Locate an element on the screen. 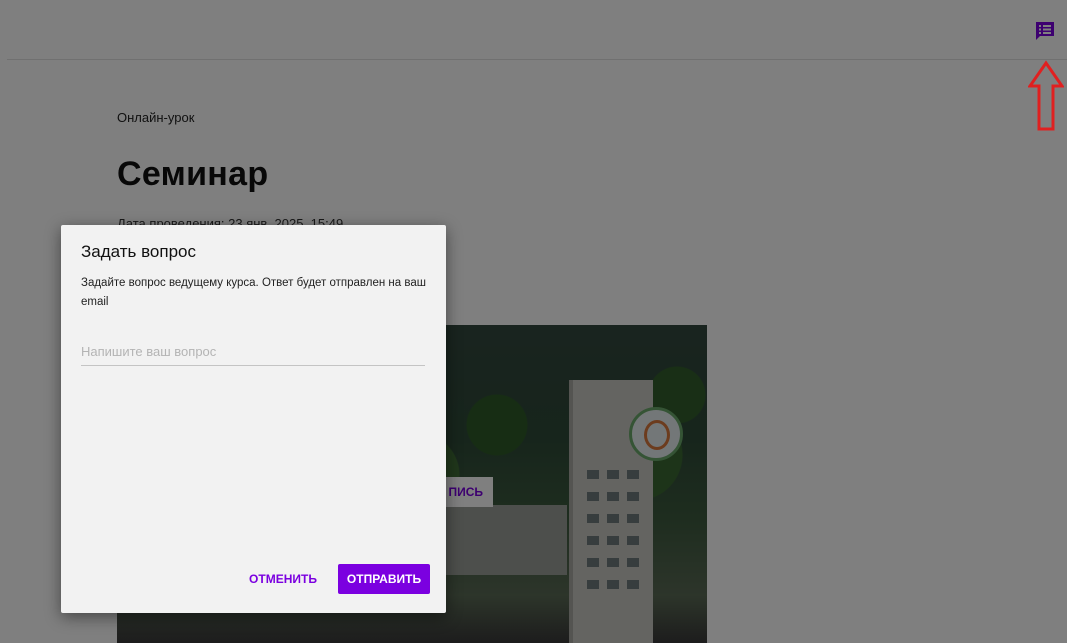 The height and width of the screenshot is (643, 1067). question-input is located at coordinates (253, 351).